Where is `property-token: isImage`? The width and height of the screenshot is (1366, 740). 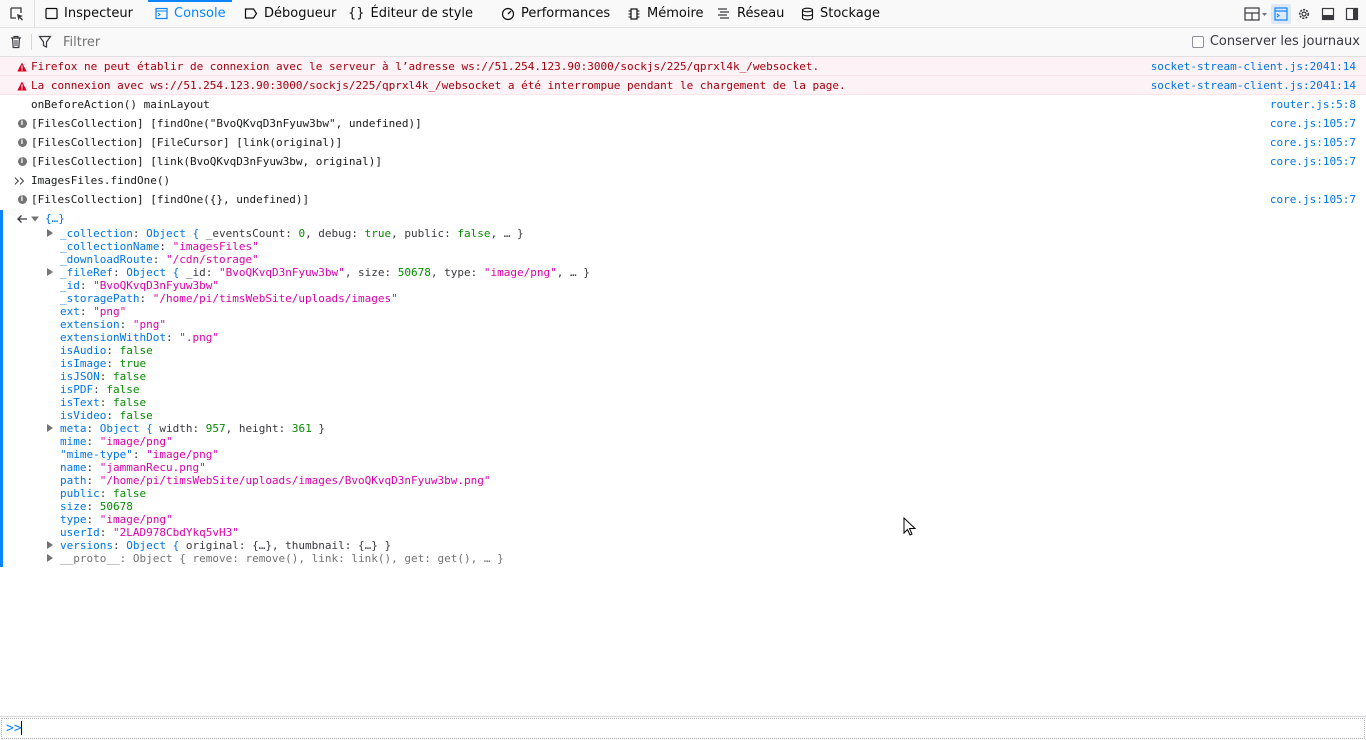
property-token: isImage is located at coordinates (83, 363).